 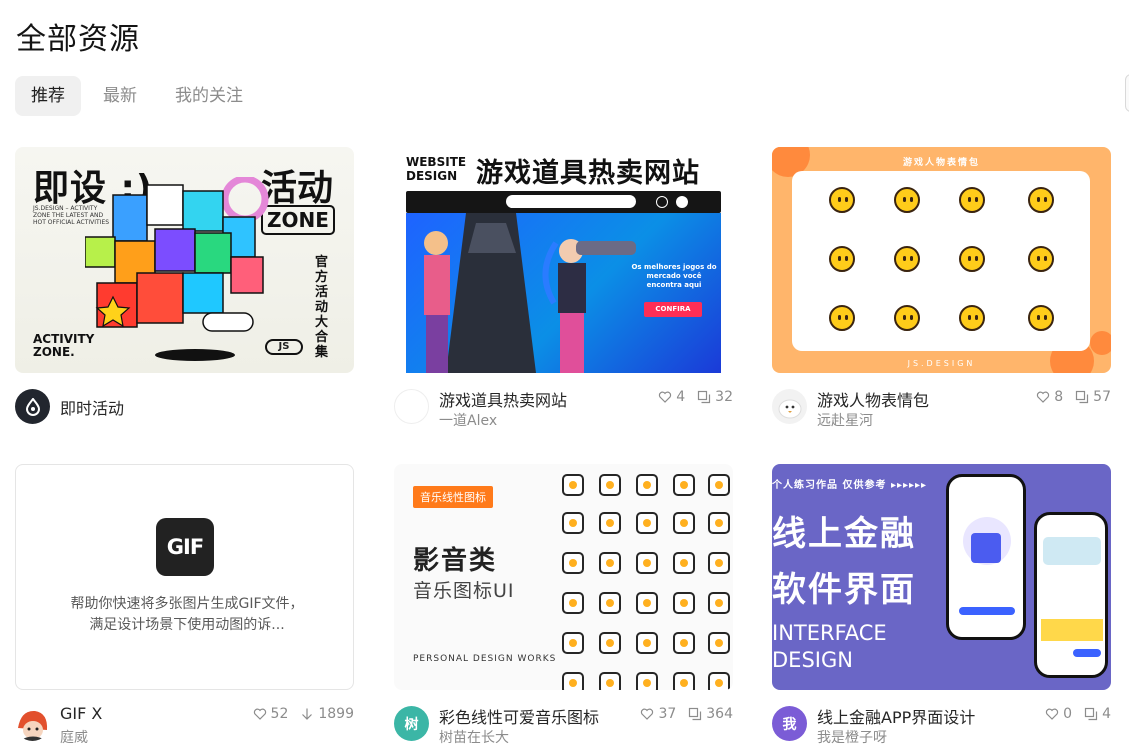 What do you see at coordinates (474, 737) in the screenshot?
I see `card-author: 树苗在长大` at bounding box center [474, 737].